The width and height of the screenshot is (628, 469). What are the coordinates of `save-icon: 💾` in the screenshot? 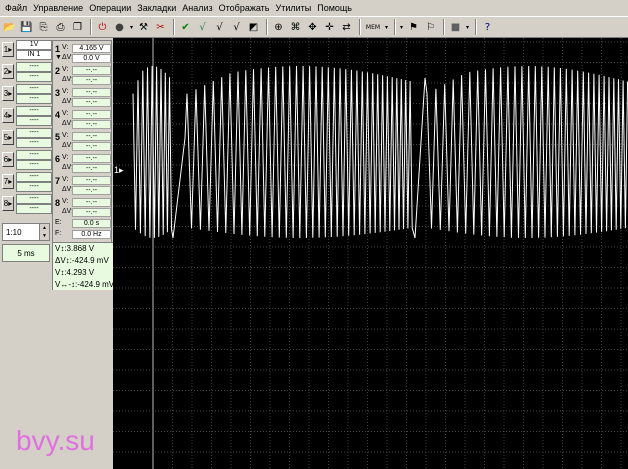 It's located at (26, 27).